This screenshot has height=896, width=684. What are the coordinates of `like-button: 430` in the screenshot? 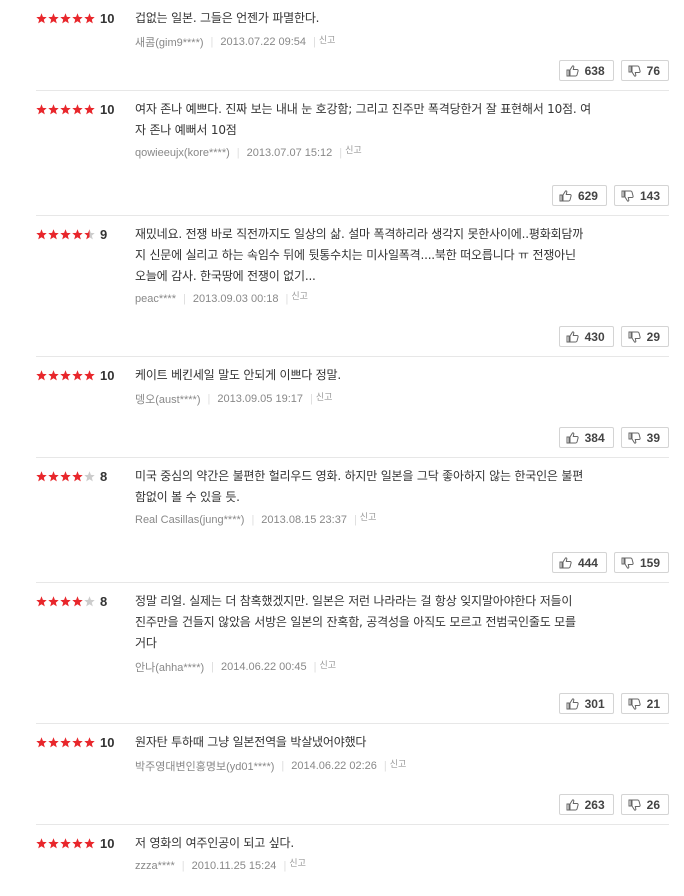 It's located at (586, 336).